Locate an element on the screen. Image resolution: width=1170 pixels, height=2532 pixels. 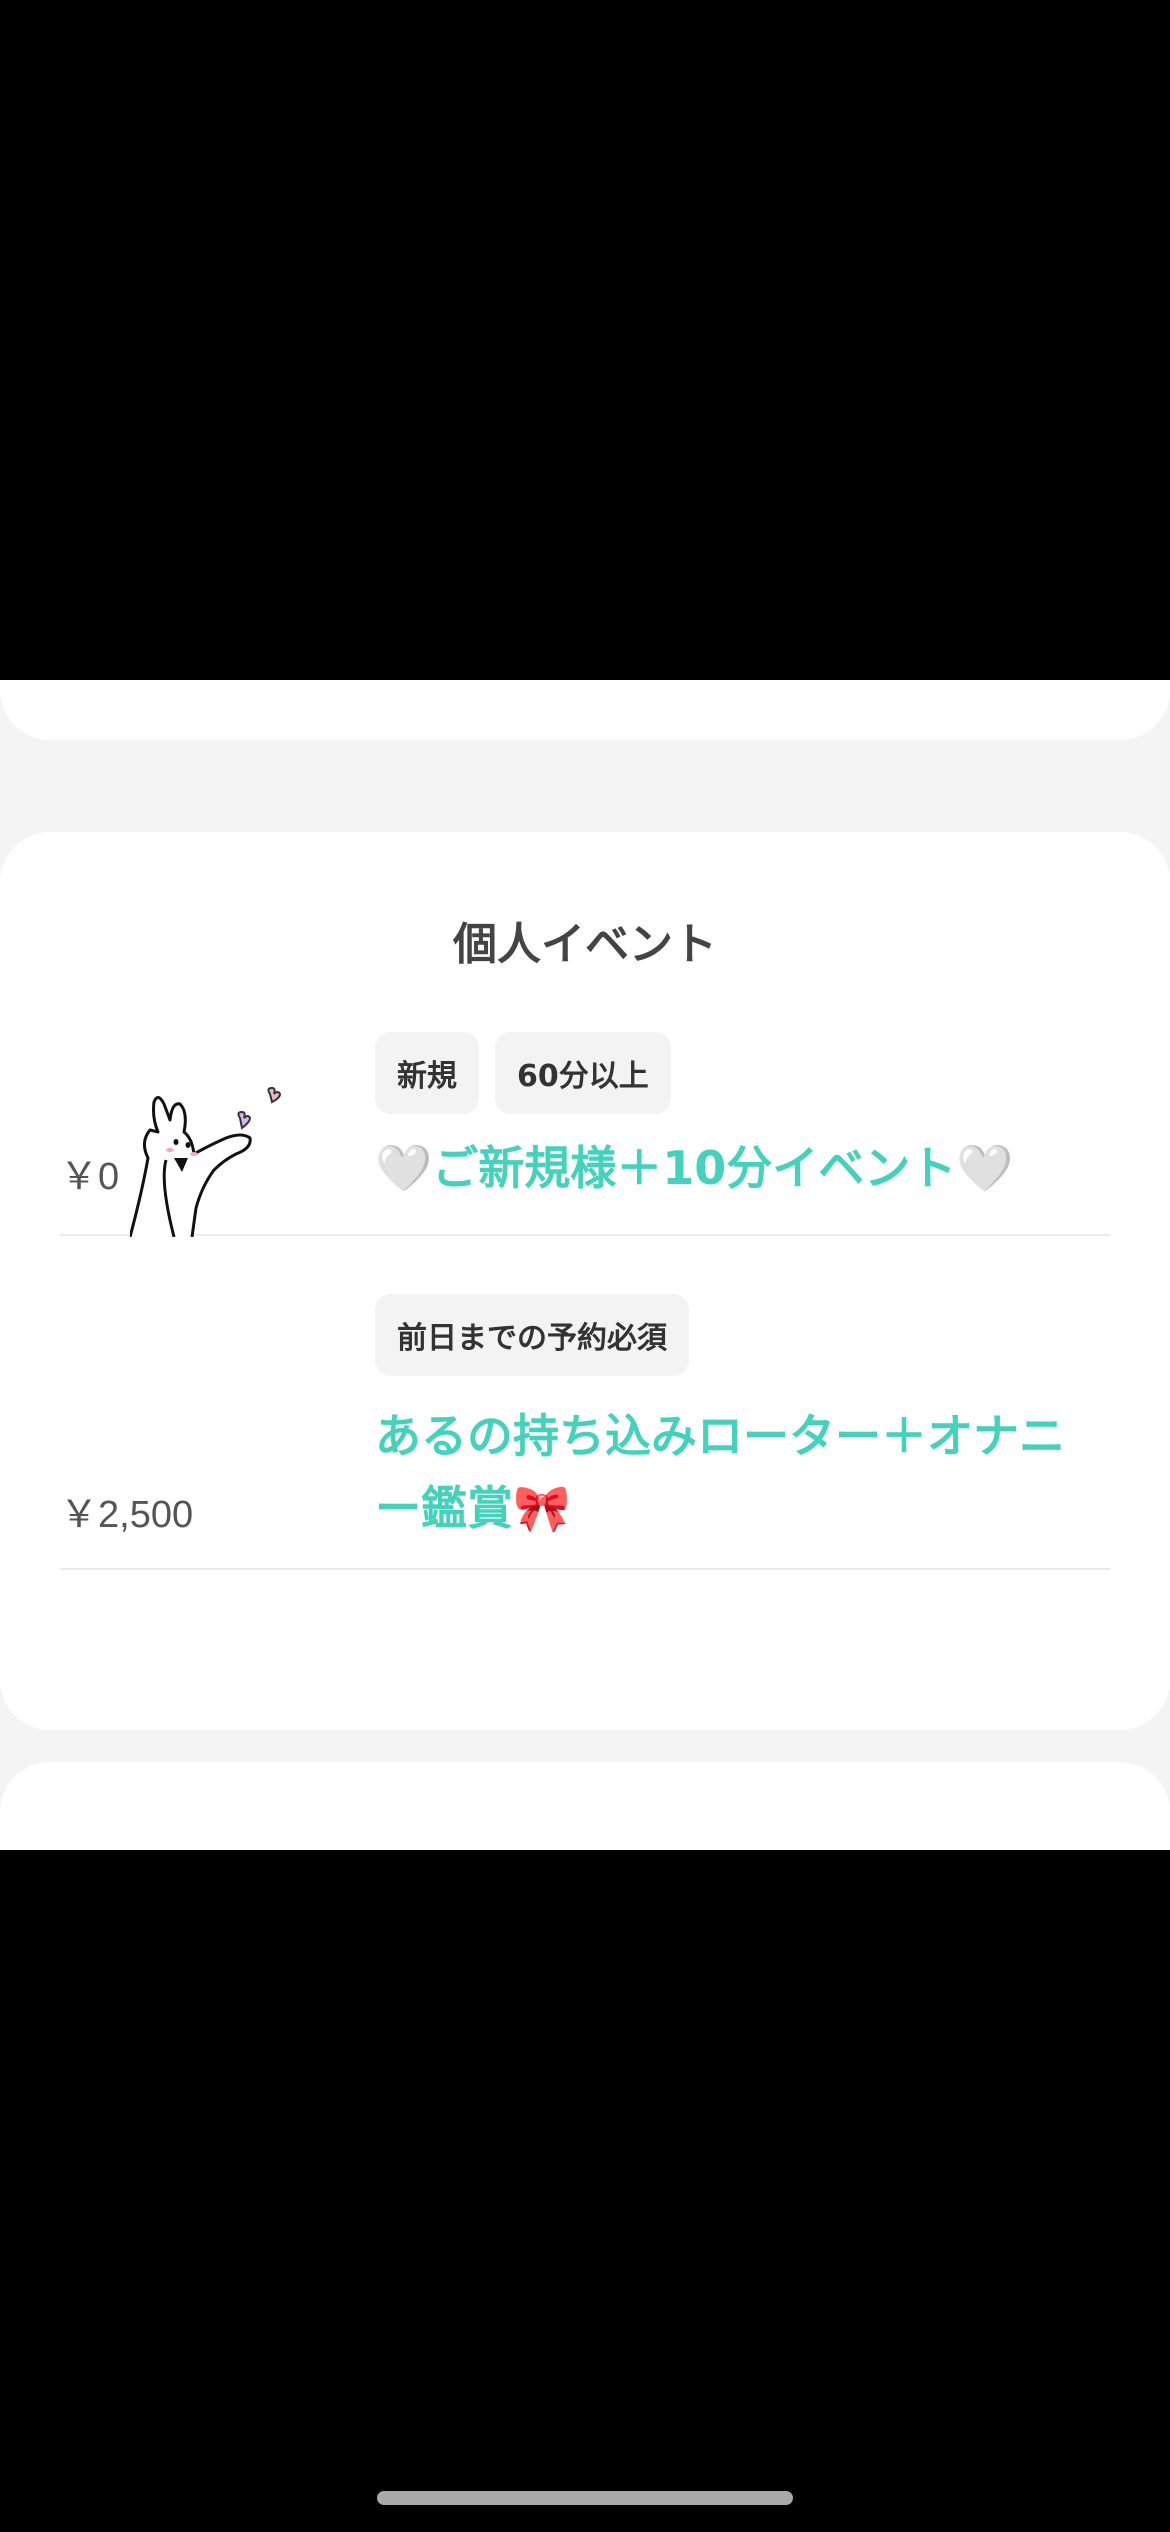
tag-60min: 60分以上 is located at coordinates (583, 1073).